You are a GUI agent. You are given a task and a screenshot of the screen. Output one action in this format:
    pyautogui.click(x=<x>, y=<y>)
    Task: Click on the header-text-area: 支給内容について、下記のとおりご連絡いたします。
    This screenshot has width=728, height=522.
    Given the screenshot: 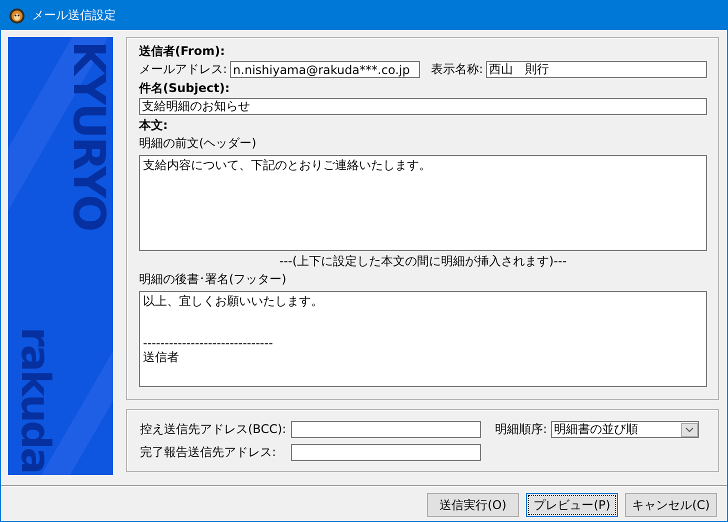 What is the action you would take?
    pyautogui.click(x=423, y=203)
    